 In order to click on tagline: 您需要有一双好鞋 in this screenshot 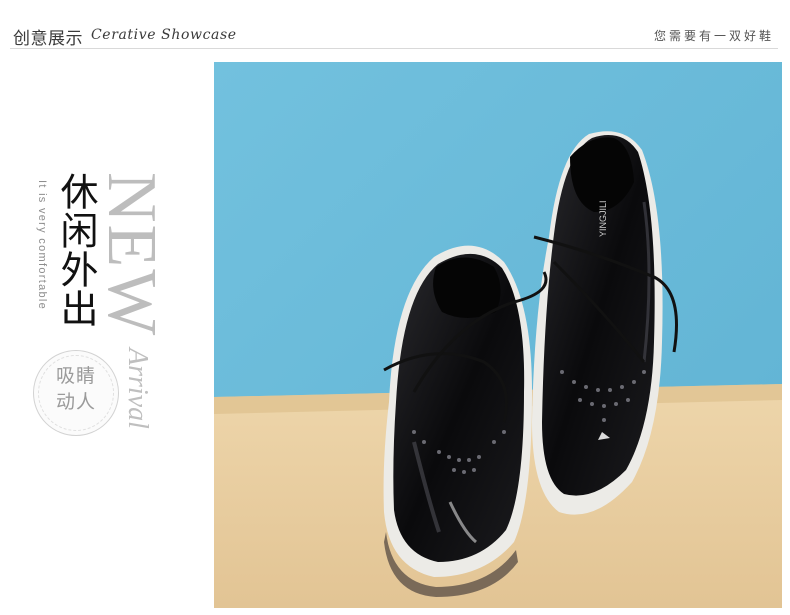, I will do `click(713, 36)`.